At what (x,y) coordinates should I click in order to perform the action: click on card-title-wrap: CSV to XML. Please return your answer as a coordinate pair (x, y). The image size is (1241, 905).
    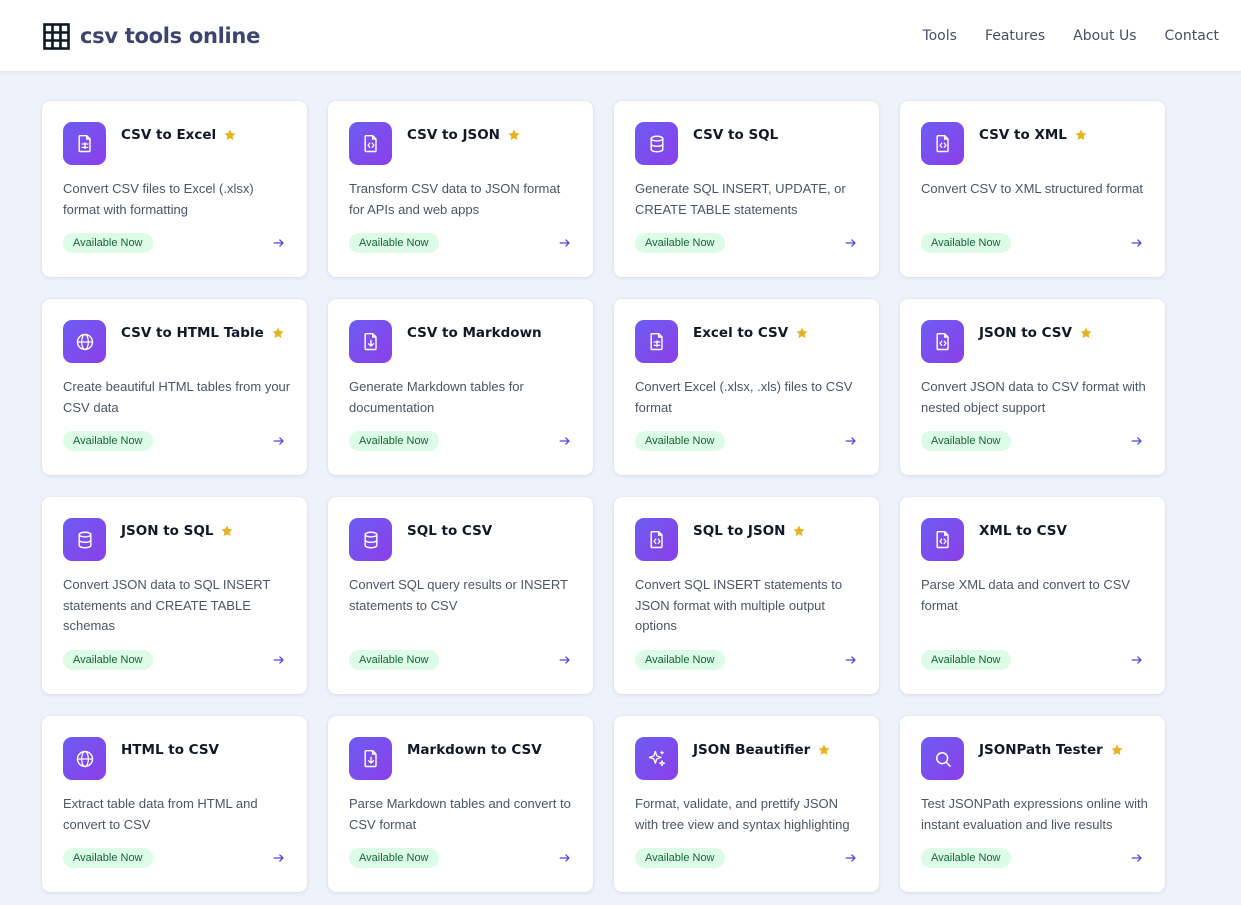
    Looking at the image, I should click on (1033, 135).